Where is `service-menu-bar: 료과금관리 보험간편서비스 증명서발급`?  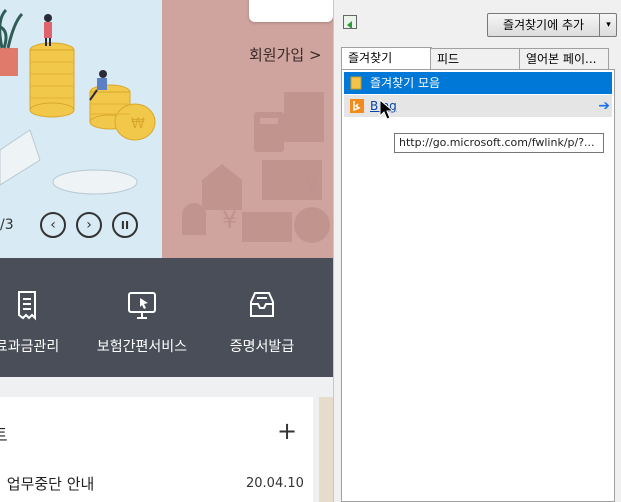
service-menu-bar: 료과금관리 보험간편서비스 증명서발급 is located at coordinates (166, 317).